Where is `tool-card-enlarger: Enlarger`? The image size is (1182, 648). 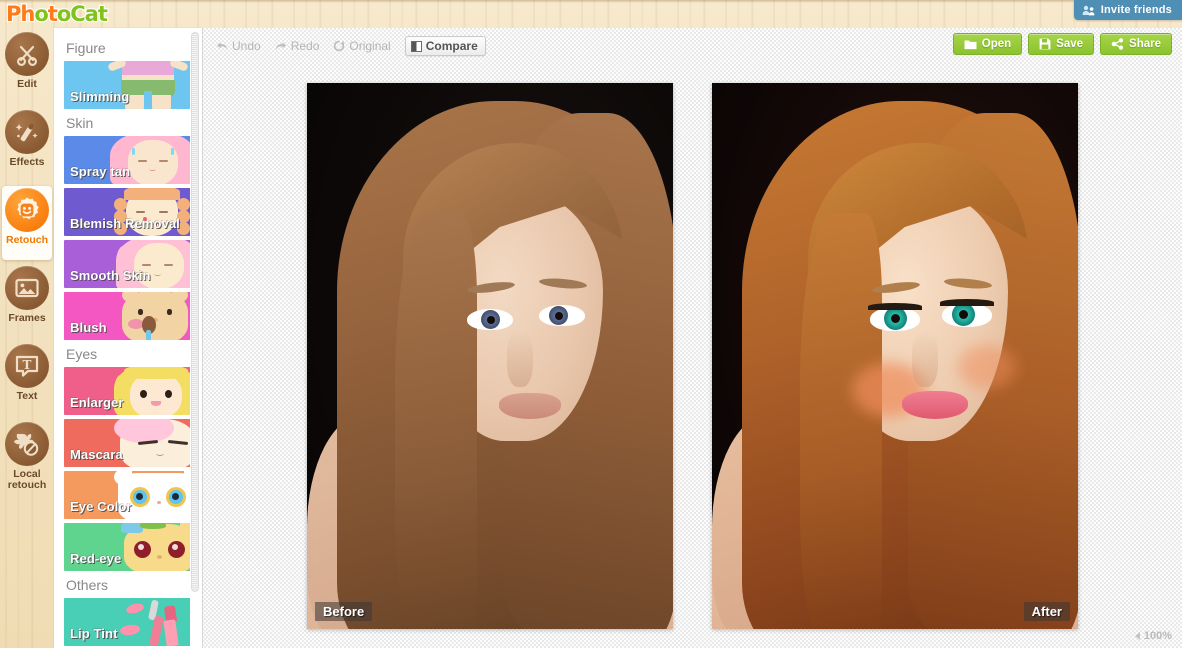 tool-card-enlarger: Enlarger is located at coordinates (127, 391).